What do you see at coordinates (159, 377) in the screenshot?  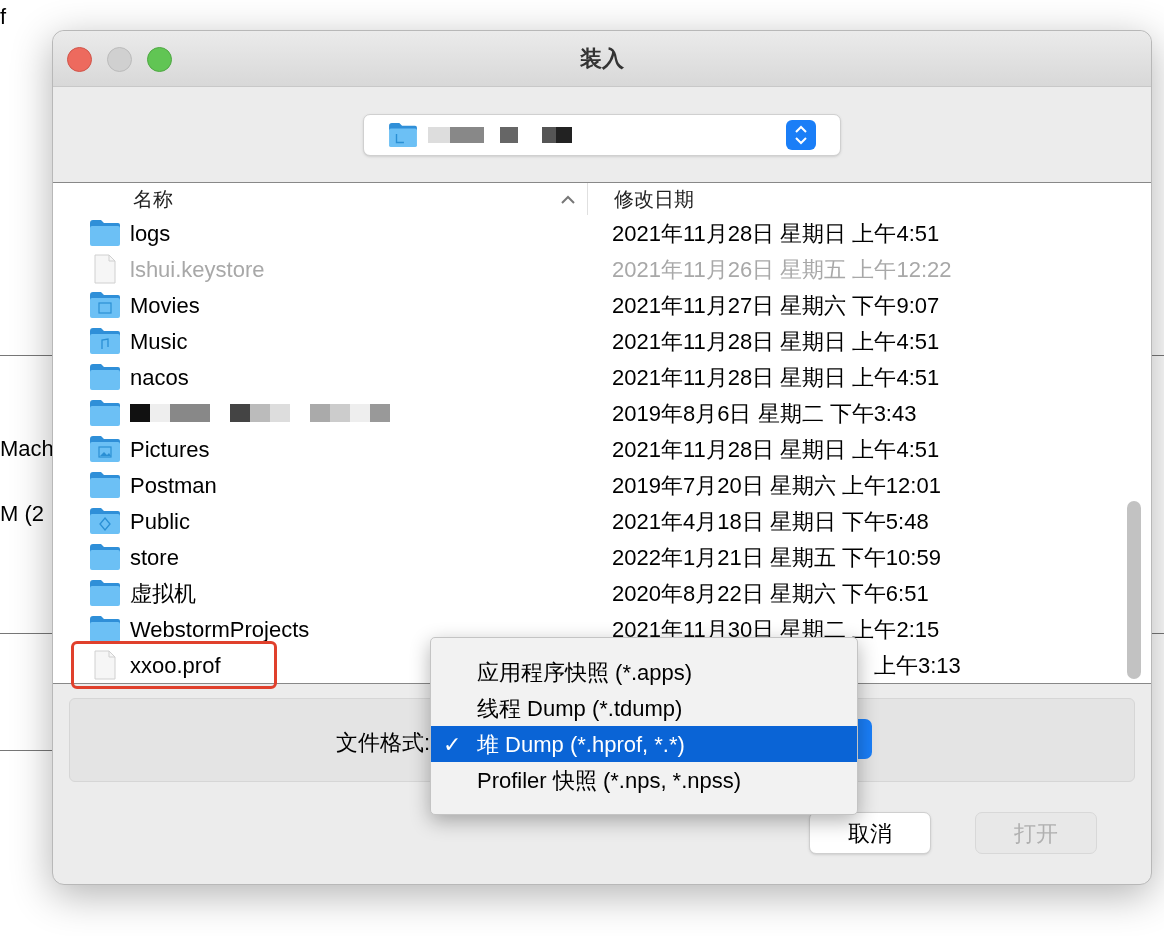 I see `file-name: nacos` at bounding box center [159, 377].